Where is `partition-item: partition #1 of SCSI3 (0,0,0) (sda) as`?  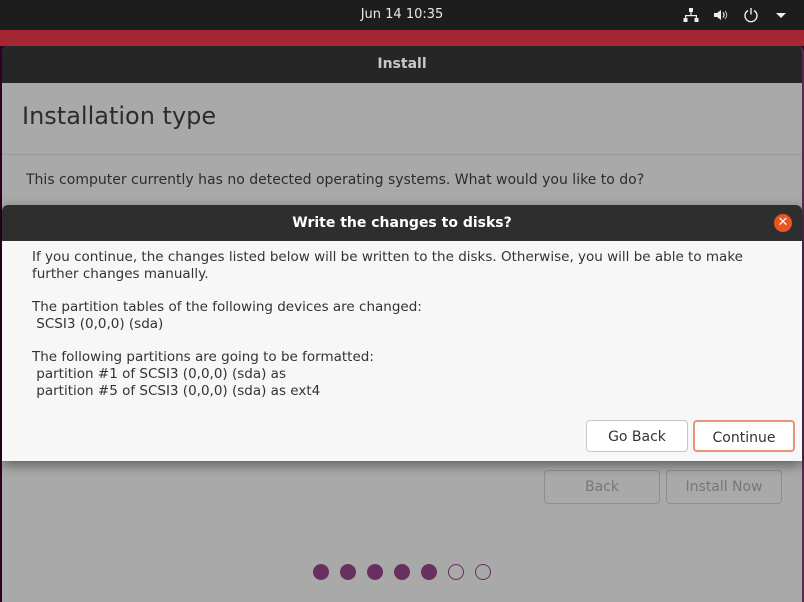 partition-item: partition #1 of SCSI3 (0,0,0) (sda) as is located at coordinates (159, 374).